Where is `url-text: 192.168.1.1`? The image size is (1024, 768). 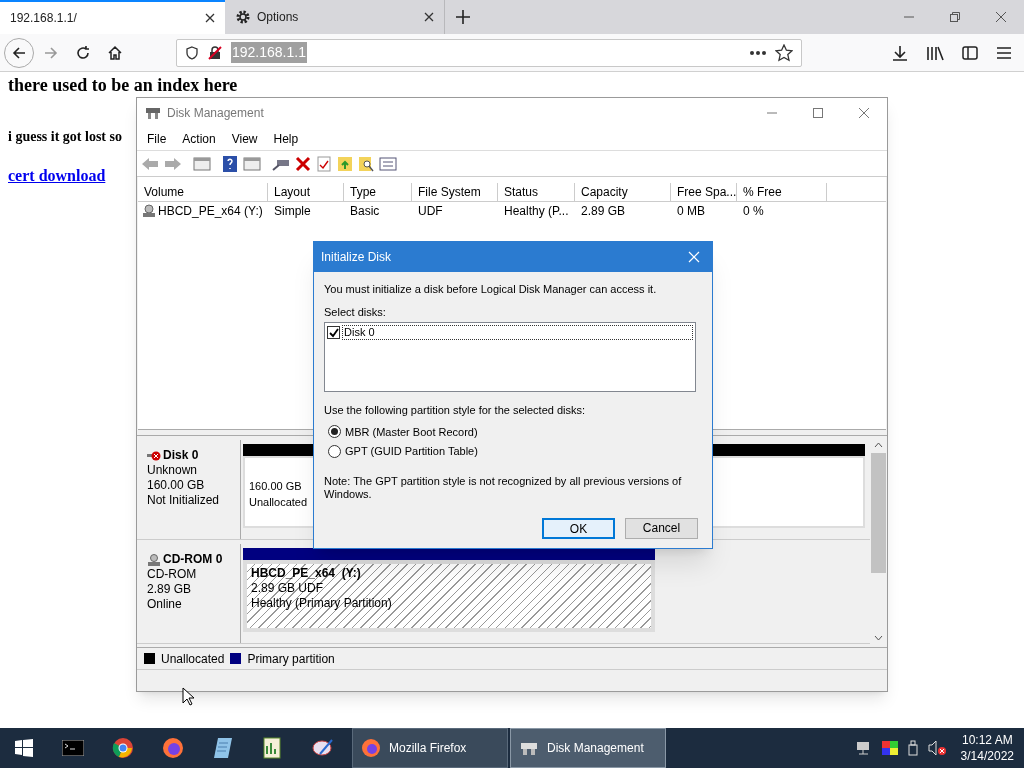 url-text: 192.168.1.1 is located at coordinates (269, 52).